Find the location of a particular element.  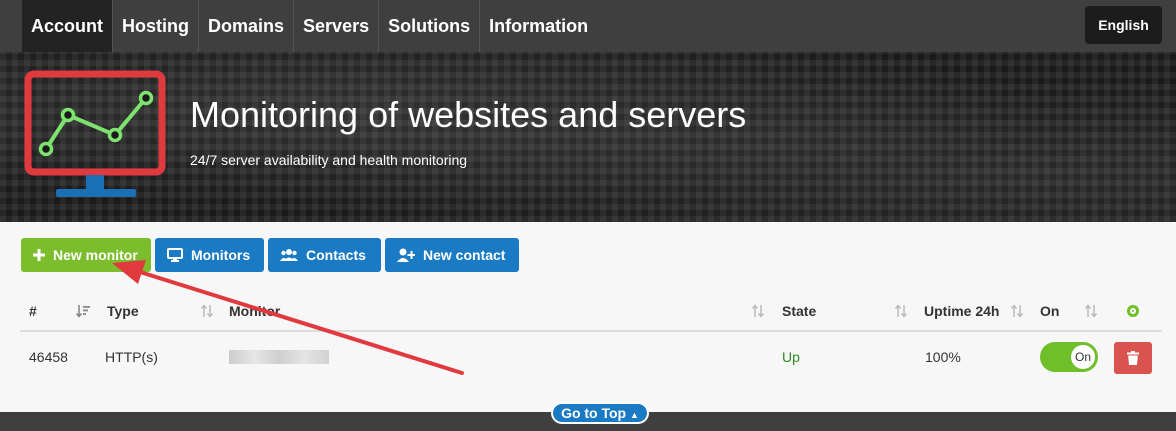

status-dot-icon is located at coordinates (1133, 311).